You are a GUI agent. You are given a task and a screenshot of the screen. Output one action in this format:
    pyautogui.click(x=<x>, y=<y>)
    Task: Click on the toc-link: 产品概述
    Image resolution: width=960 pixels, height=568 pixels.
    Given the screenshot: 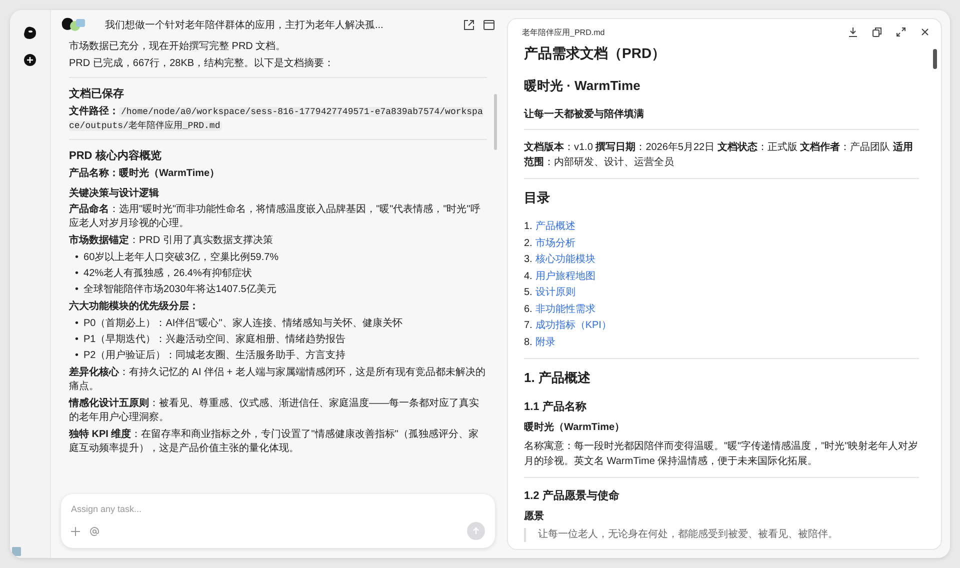 What is the action you would take?
    pyautogui.click(x=555, y=226)
    